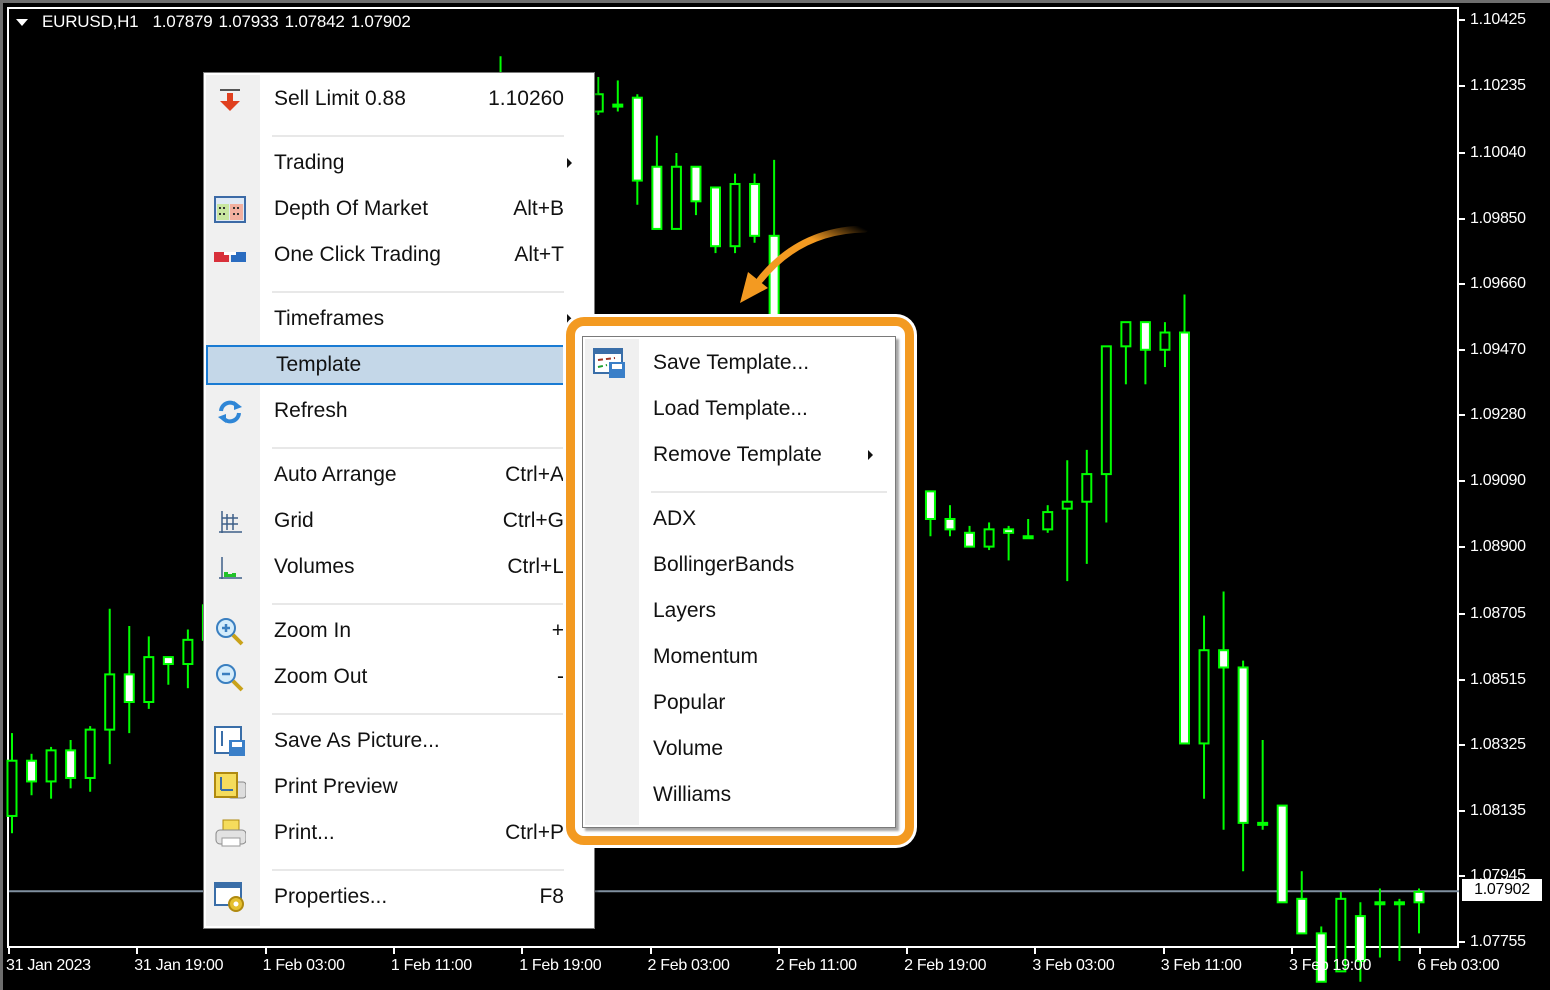  Describe the element at coordinates (739, 795) in the screenshot. I see `template-item-williams: Williams` at that location.